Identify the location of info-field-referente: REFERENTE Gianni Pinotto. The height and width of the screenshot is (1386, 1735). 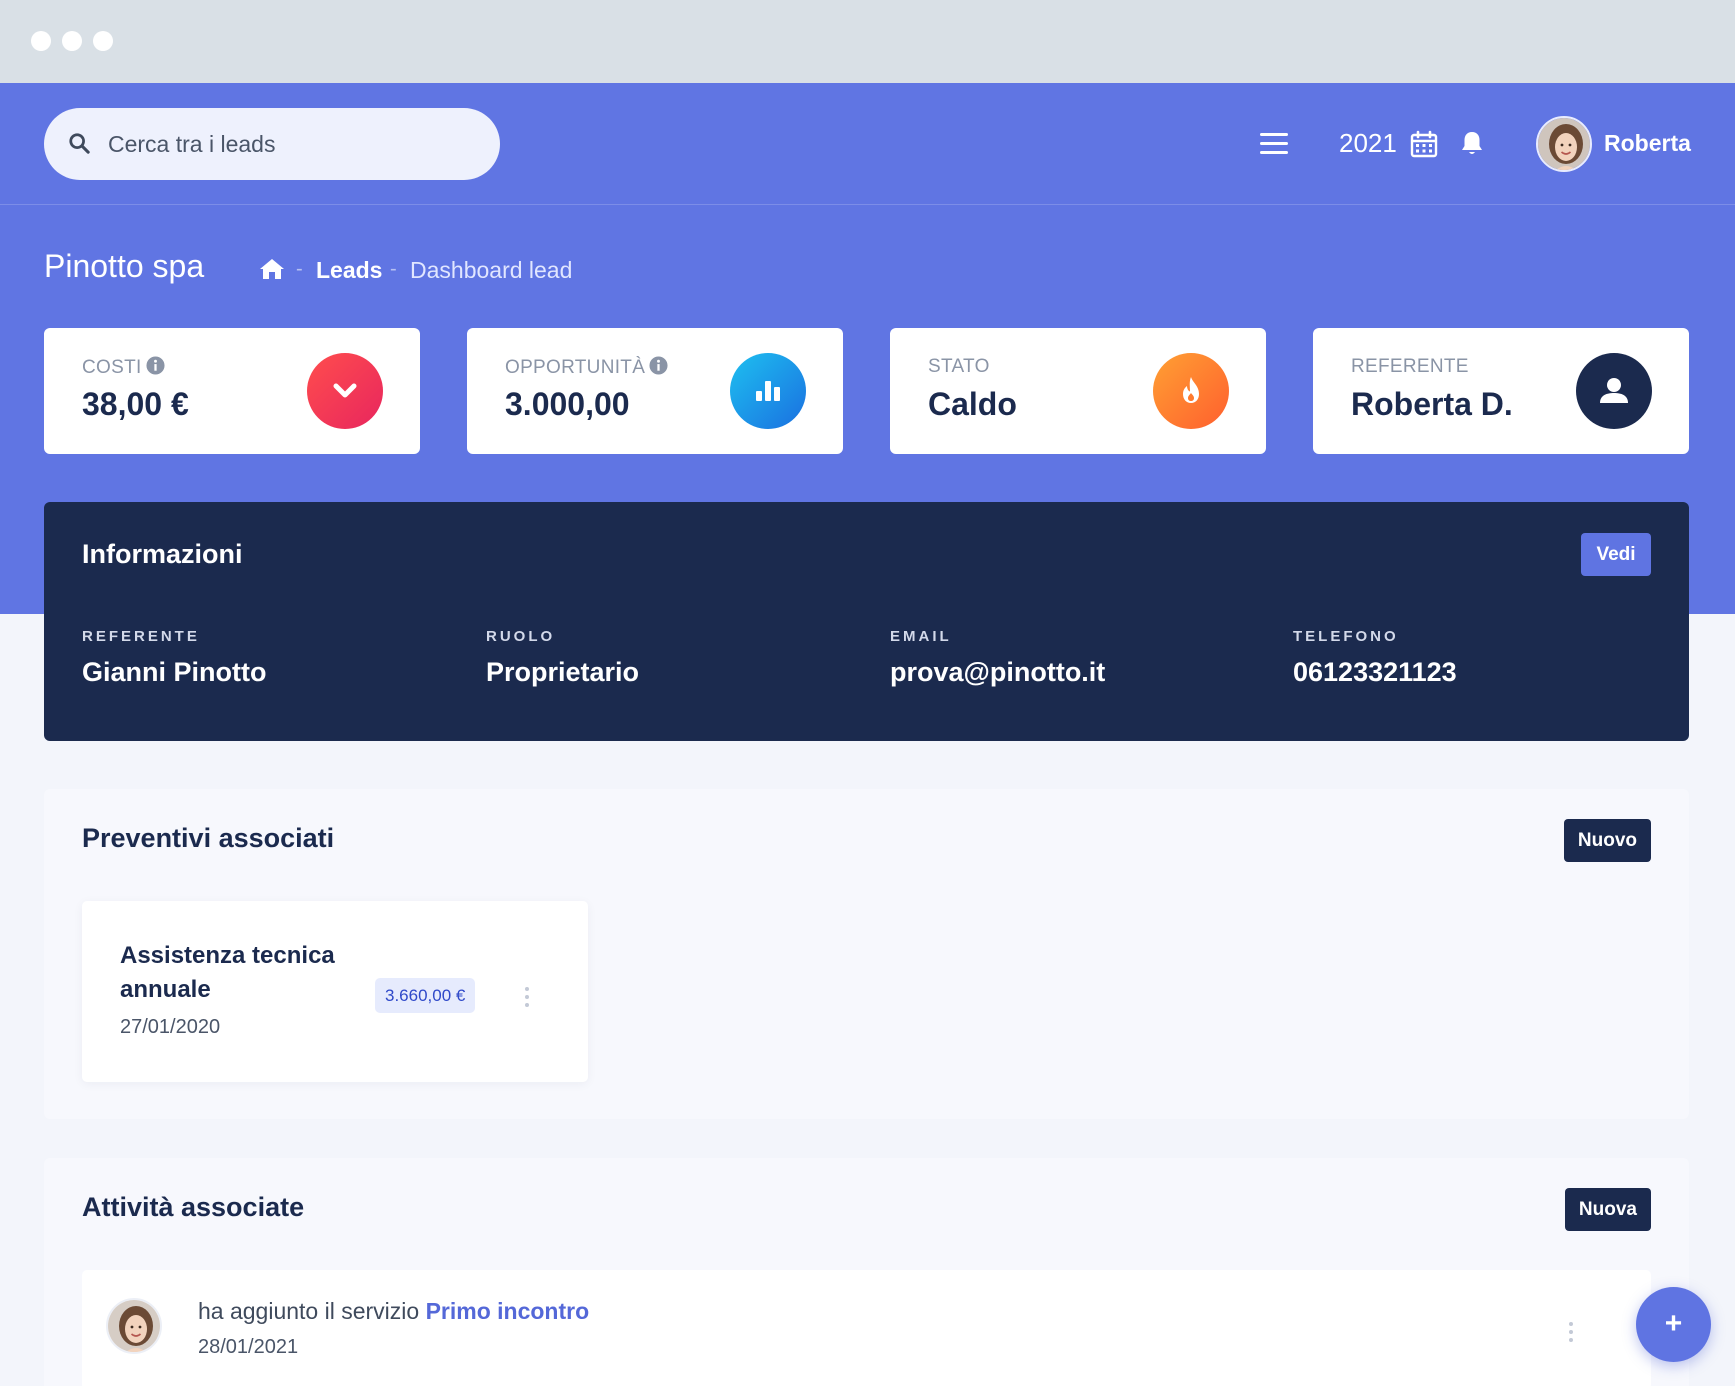
(174, 658).